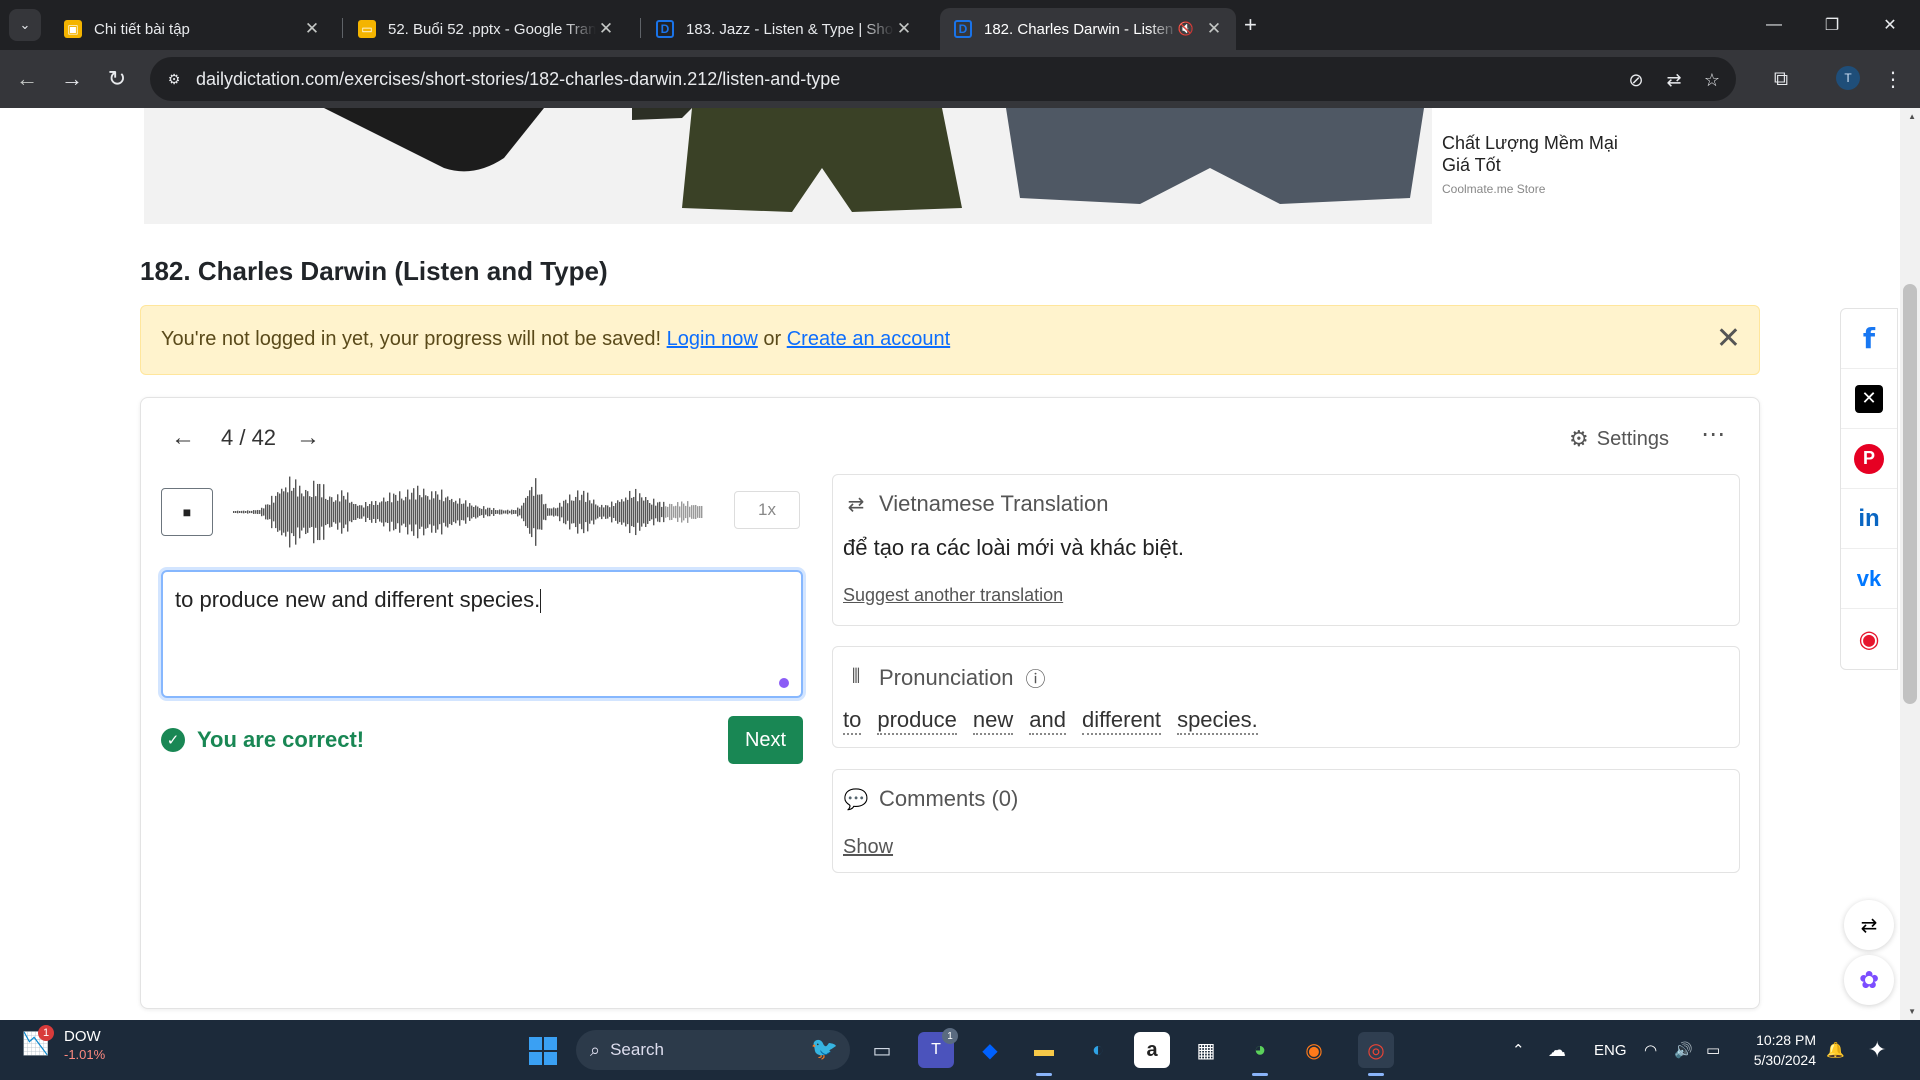 The image size is (1920, 1080). Describe the element at coordinates (483, 512) in the screenshot. I see `audio-waveform` at that location.